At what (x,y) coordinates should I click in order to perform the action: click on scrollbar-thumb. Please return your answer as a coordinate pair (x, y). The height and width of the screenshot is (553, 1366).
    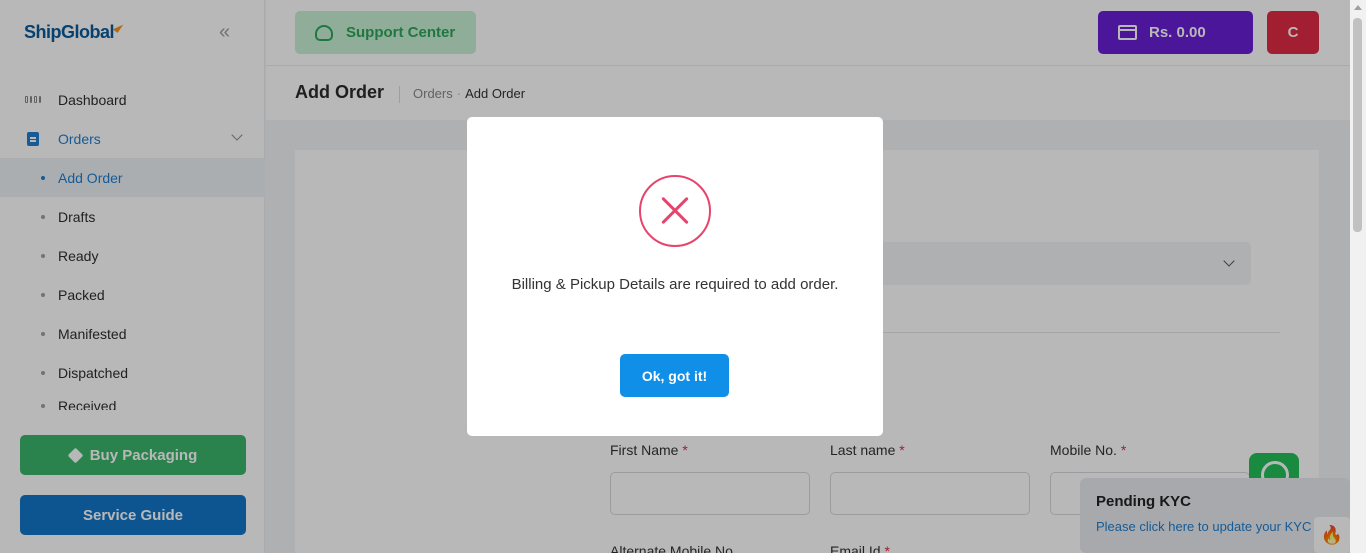
    Looking at the image, I should click on (1357, 125).